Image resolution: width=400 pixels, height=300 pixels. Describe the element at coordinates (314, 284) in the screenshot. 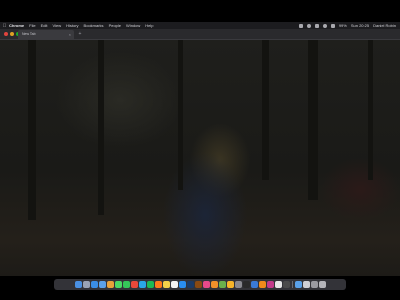

I see `screenshot-stack-icon` at that location.